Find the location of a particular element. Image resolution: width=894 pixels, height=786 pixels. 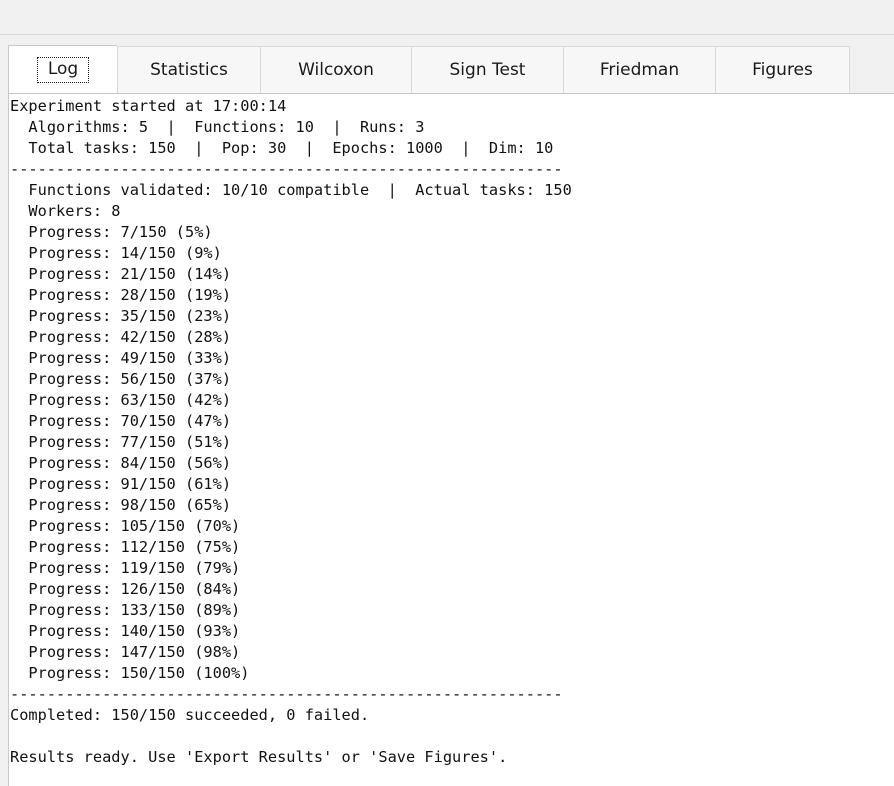

log-line: Progress: 63/150 (42%) is located at coordinates (121, 400).